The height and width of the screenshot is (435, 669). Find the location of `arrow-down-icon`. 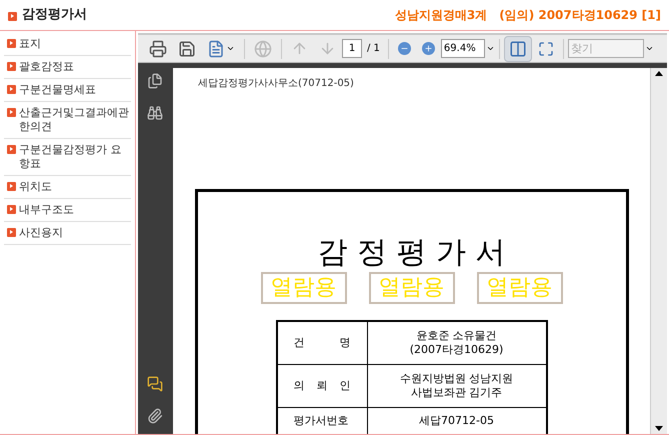

arrow-down-icon is located at coordinates (327, 48).